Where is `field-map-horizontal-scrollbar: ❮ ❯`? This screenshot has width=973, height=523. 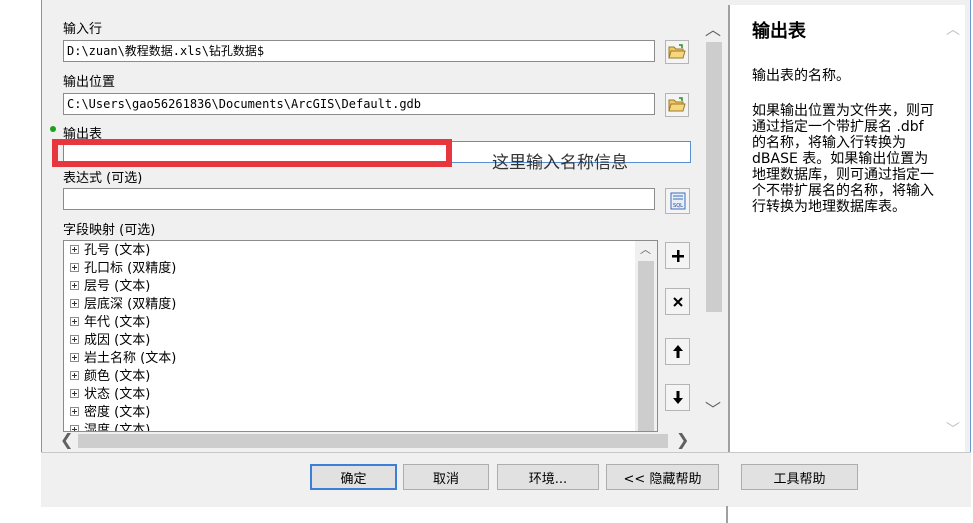 field-map-horizontal-scrollbar: ❮ ❯ is located at coordinates (375, 440).